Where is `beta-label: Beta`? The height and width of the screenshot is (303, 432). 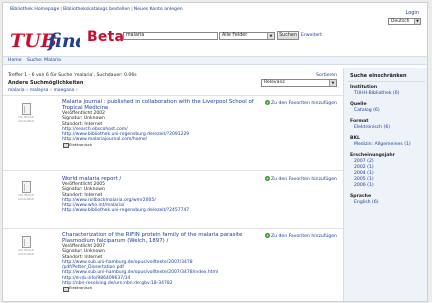 beta-label: Beta is located at coordinates (106, 37).